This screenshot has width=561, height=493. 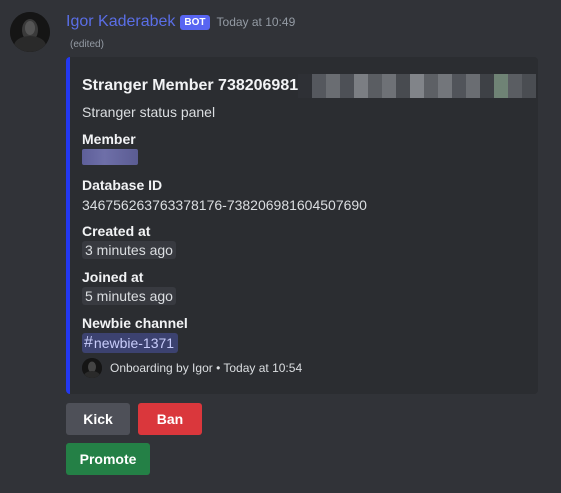 I want to click on promote-button: Promote, so click(x=108, y=459).